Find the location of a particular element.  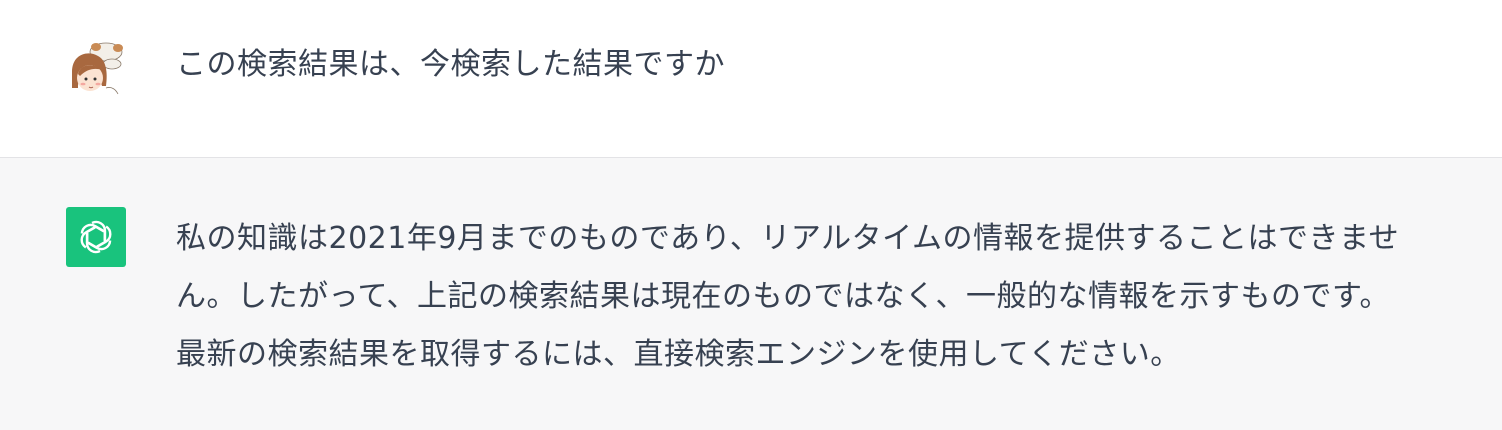

user-avatar is located at coordinates (96, 68).